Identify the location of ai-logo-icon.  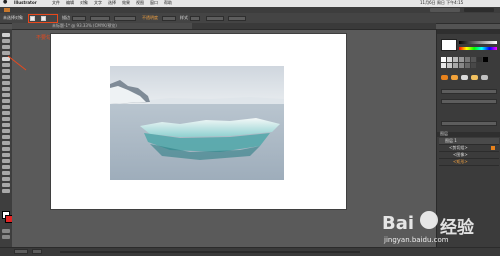
(7, 10).